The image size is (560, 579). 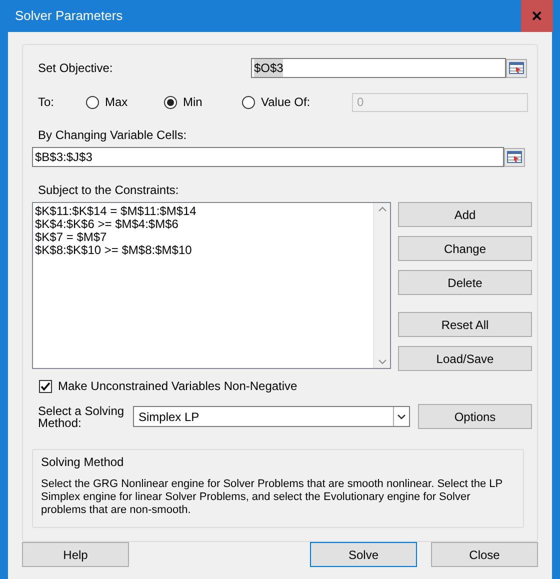 What do you see at coordinates (484, 554) in the screenshot?
I see `close-dialog-button: Close` at bounding box center [484, 554].